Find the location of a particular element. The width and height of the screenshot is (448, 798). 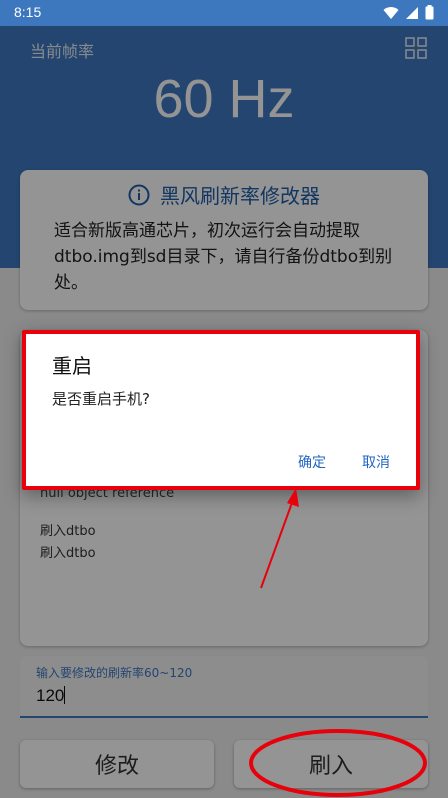

status-icons is located at coordinates (408, 12).